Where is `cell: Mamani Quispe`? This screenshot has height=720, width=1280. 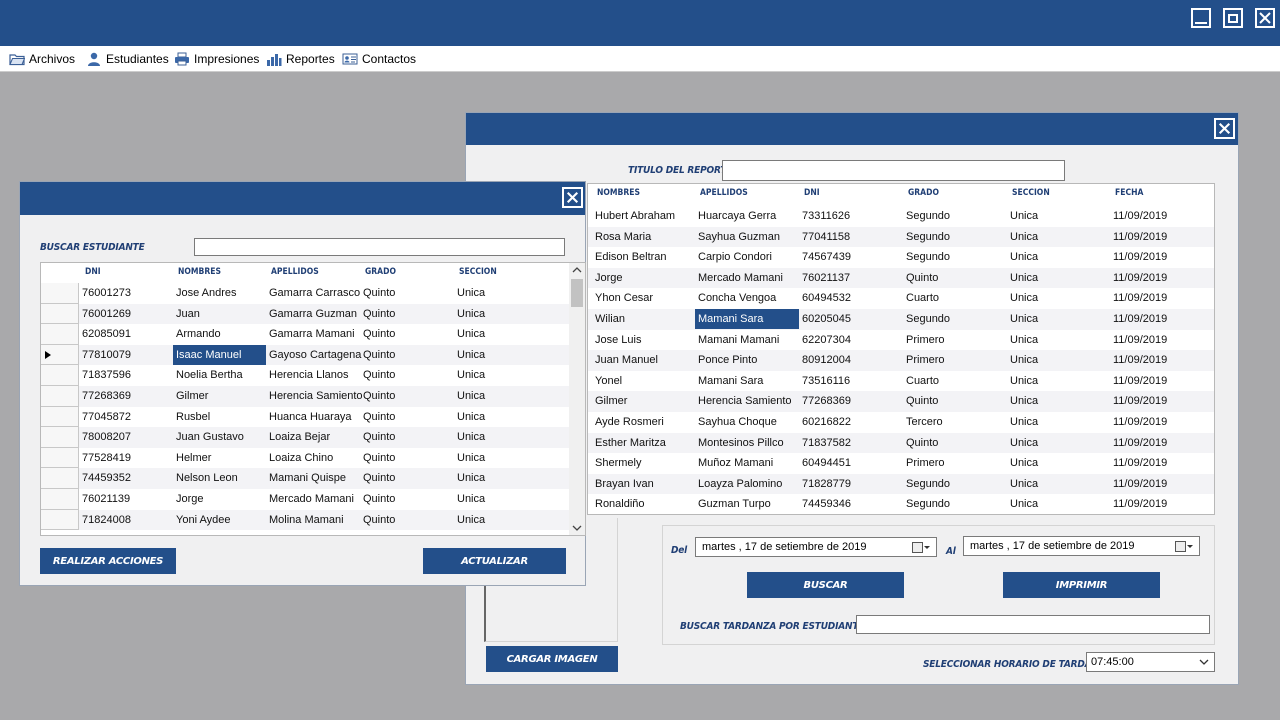
cell: Mamani Quispe is located at coordinates (307, 478).